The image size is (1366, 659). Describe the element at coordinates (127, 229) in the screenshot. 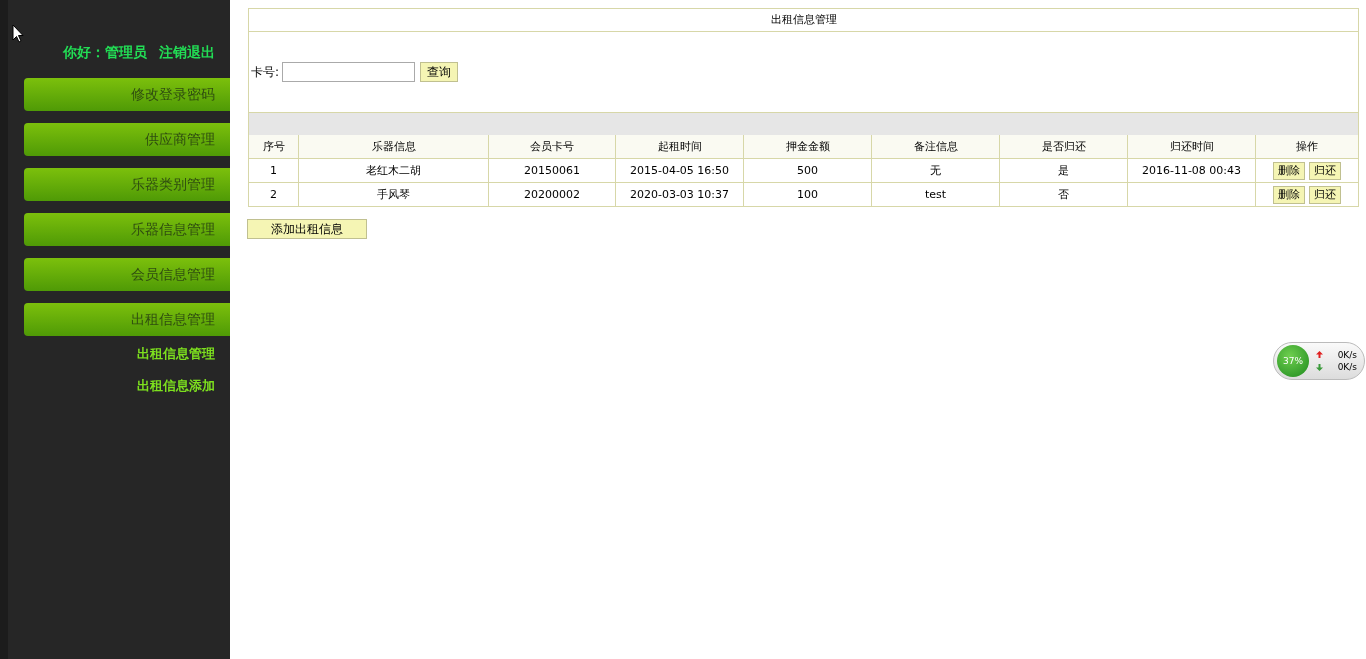

I see `menu-button: 乐器信息管理` at that location.